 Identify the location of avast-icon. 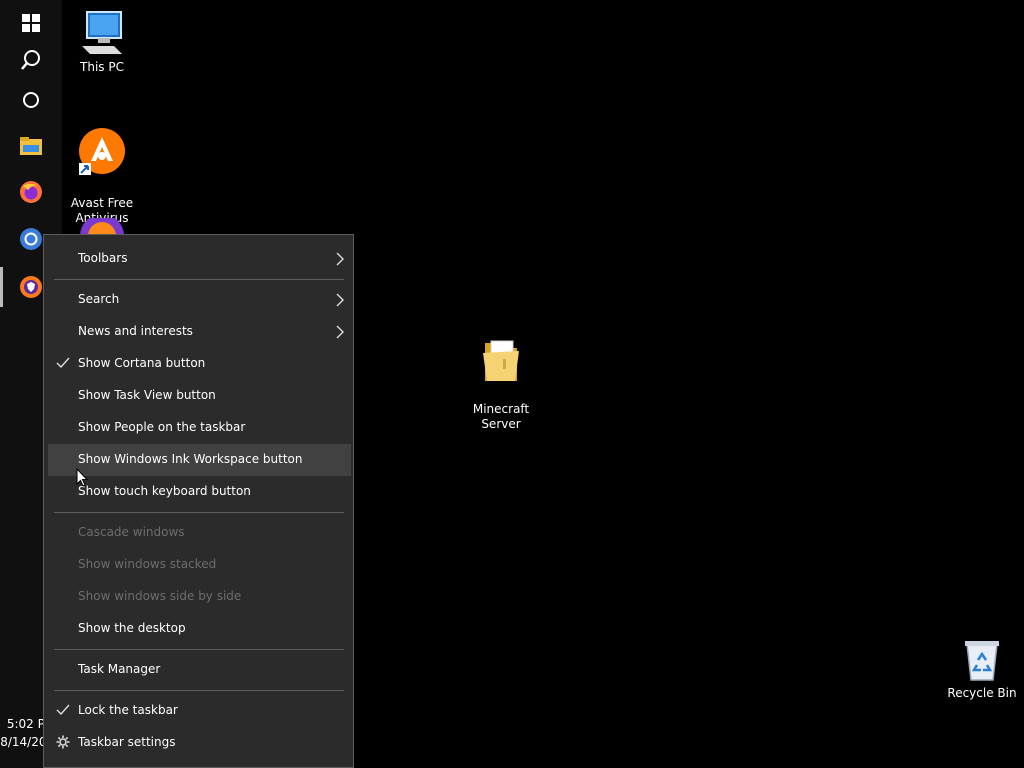
(102, 151).